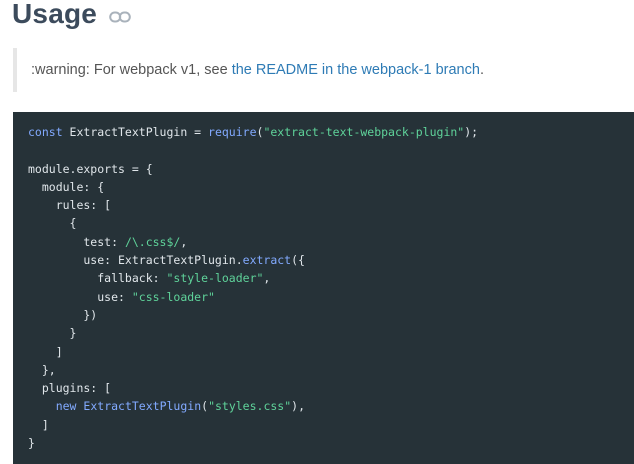  What do you see at coordinates (267, 260) in the screenshot?
I see `code-token: extract` at bounding box center [267, 260].